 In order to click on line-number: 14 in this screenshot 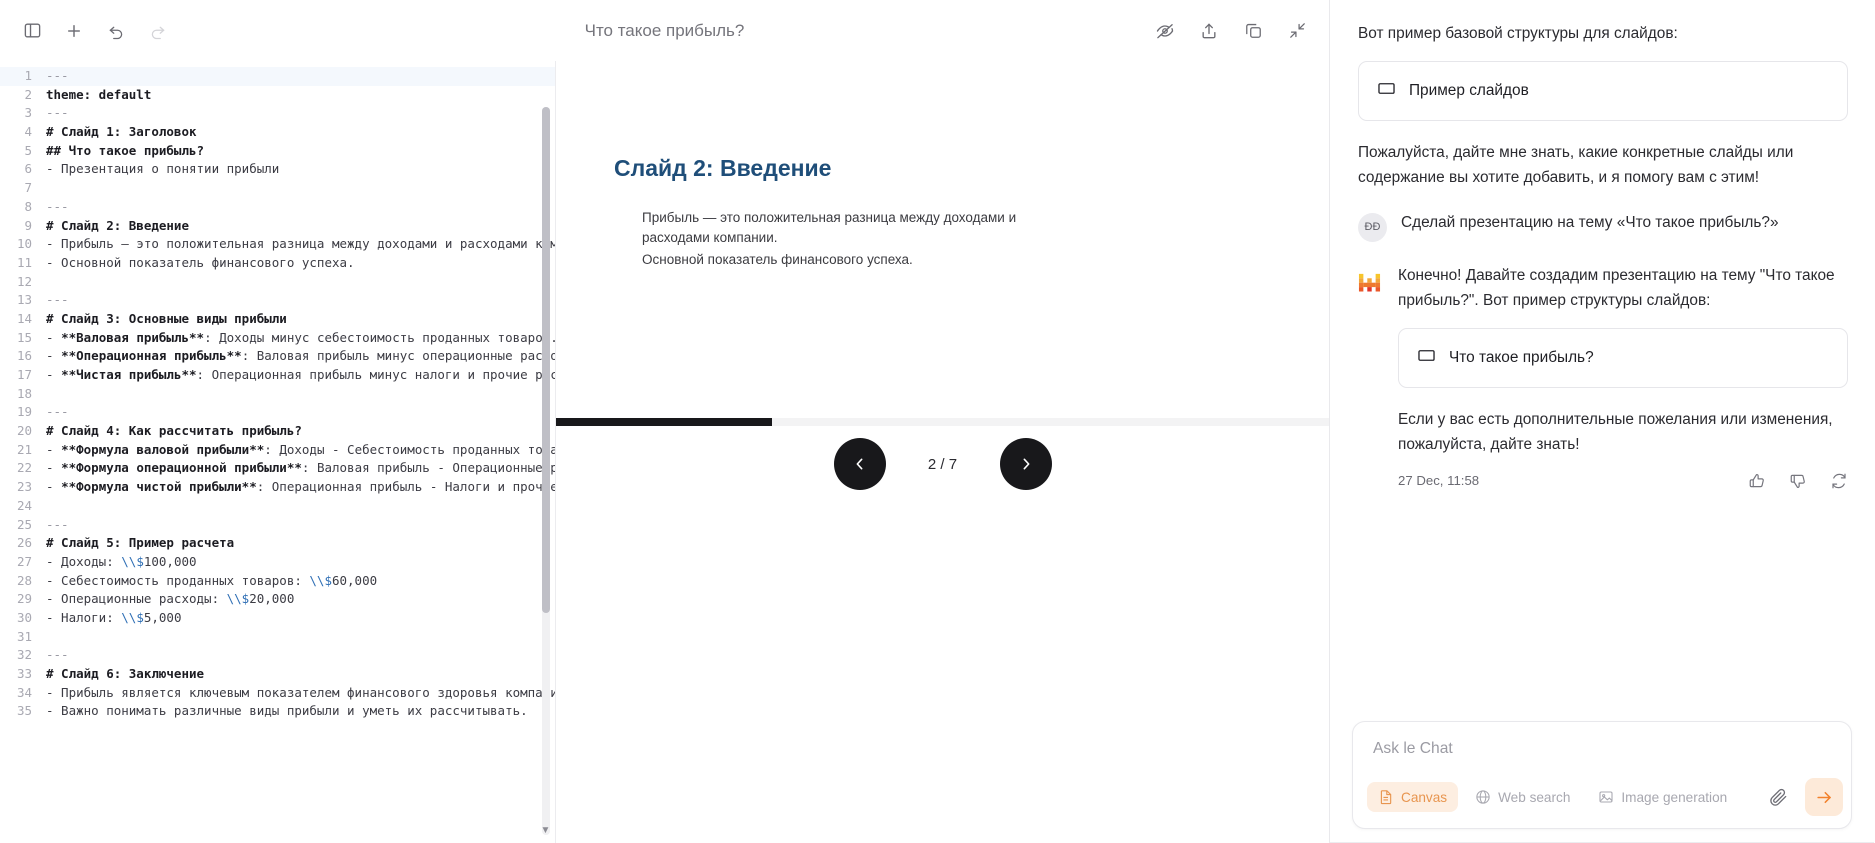, I will do `click(24, 318)`.